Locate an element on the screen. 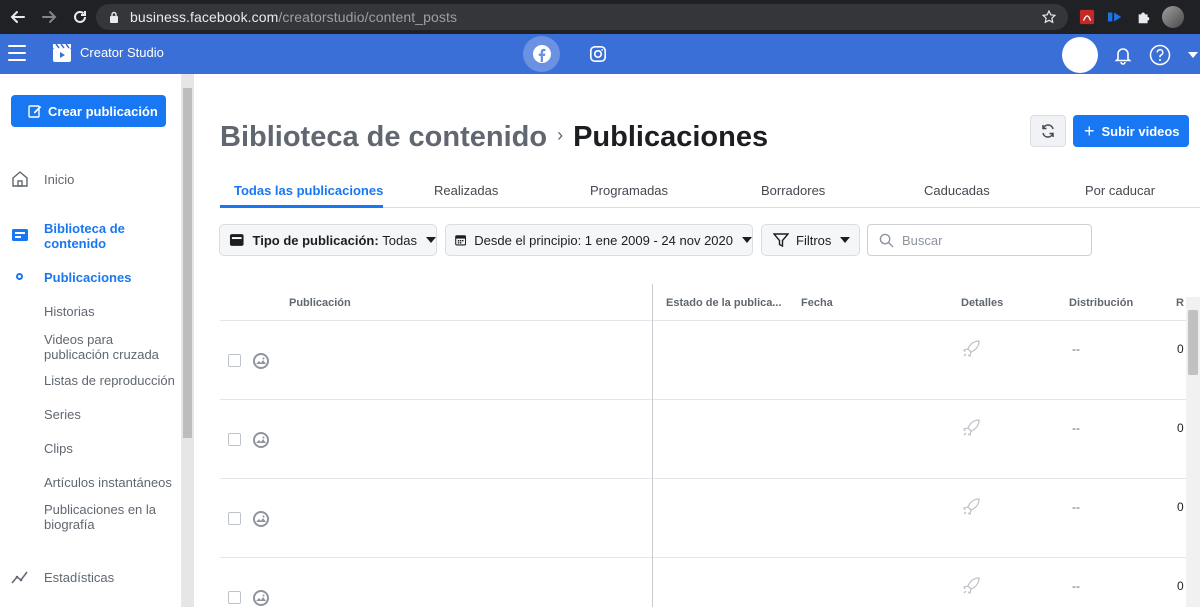 This screenshot has height=607, width=1200. column-fecha: Fecha is located at coordinates (817, 303).